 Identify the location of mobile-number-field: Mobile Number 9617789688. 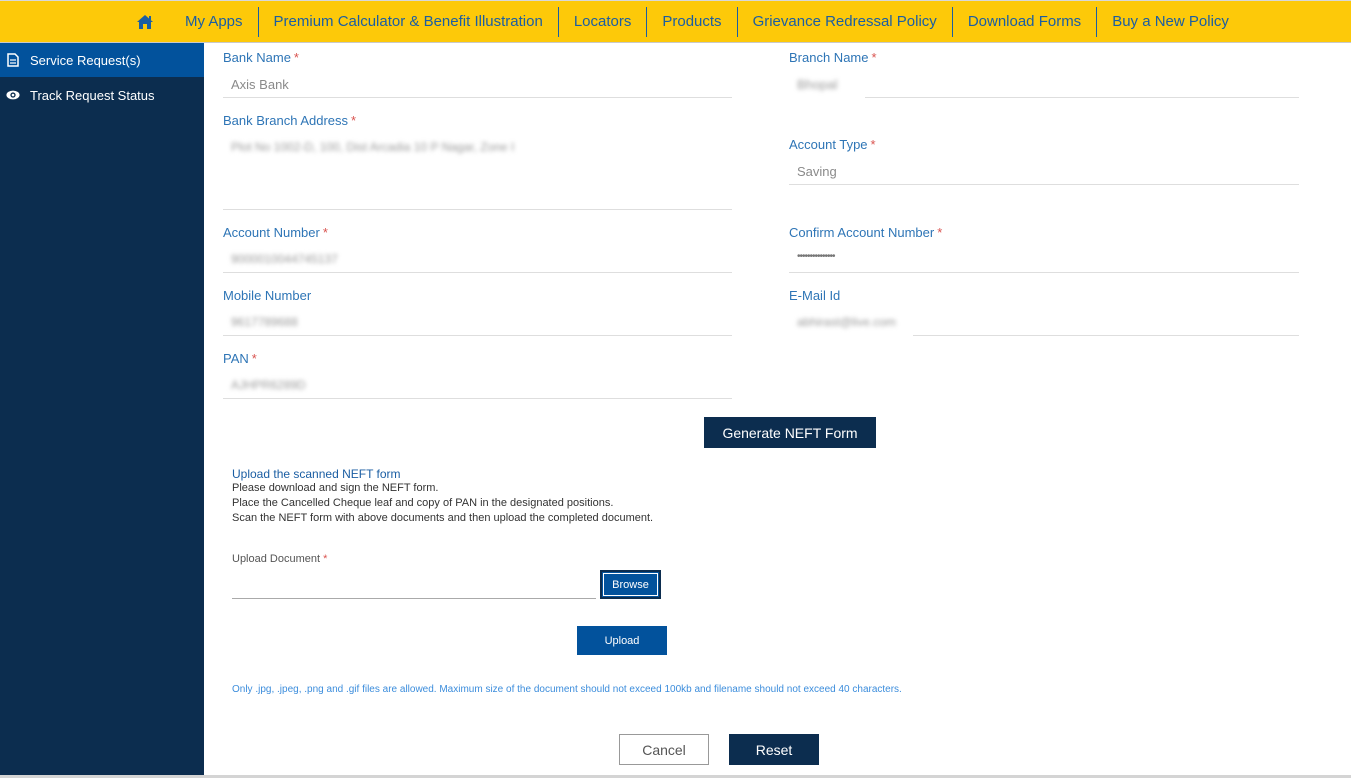
(477, 312).